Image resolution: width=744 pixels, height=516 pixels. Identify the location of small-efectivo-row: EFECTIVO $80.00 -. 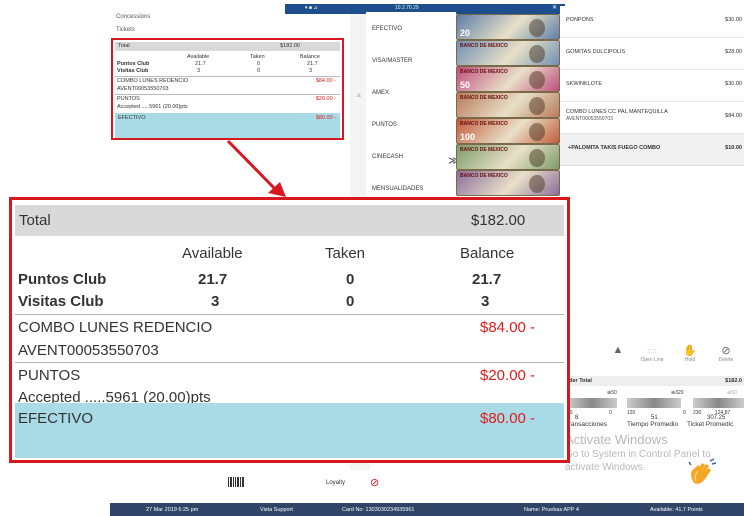
(227, 125).